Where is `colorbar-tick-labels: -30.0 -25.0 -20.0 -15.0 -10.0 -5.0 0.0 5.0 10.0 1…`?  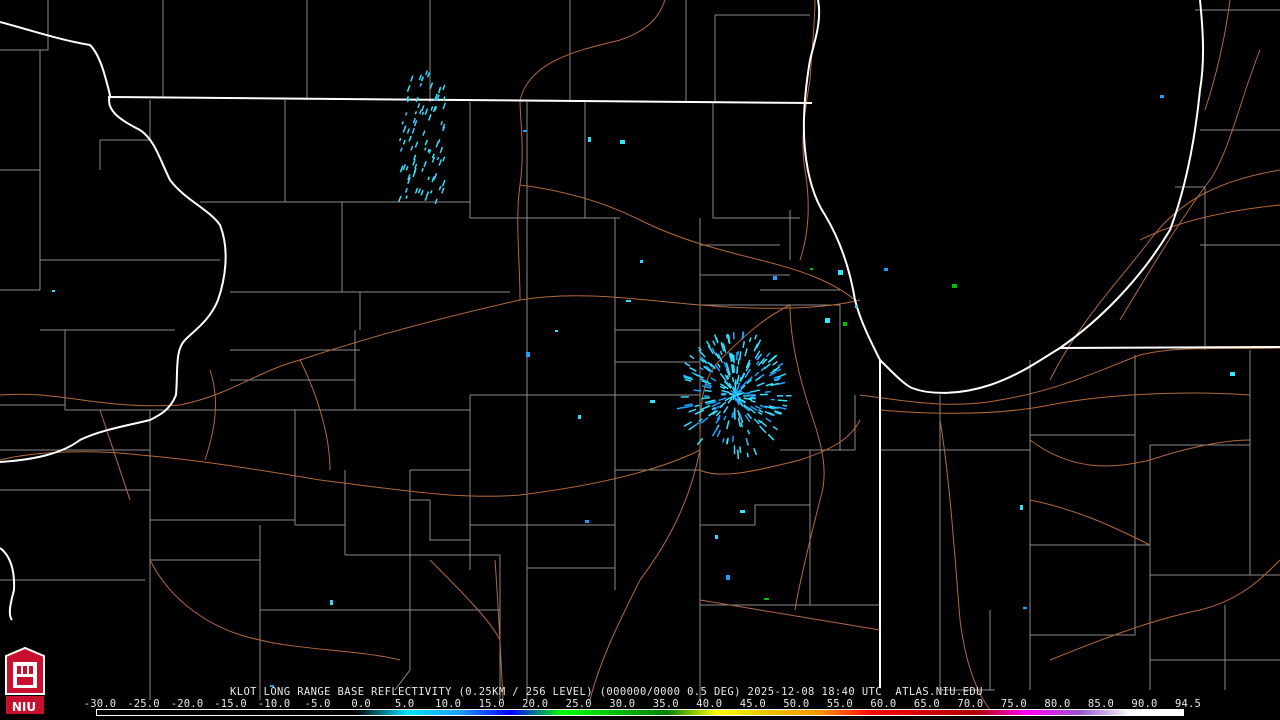
colorbar-tick-labels: -30.0 -25.0 -20.0 -15.0 -10.0 -5.0 0.0 5.0 10.0 1… is located at coordinates (642, 704).